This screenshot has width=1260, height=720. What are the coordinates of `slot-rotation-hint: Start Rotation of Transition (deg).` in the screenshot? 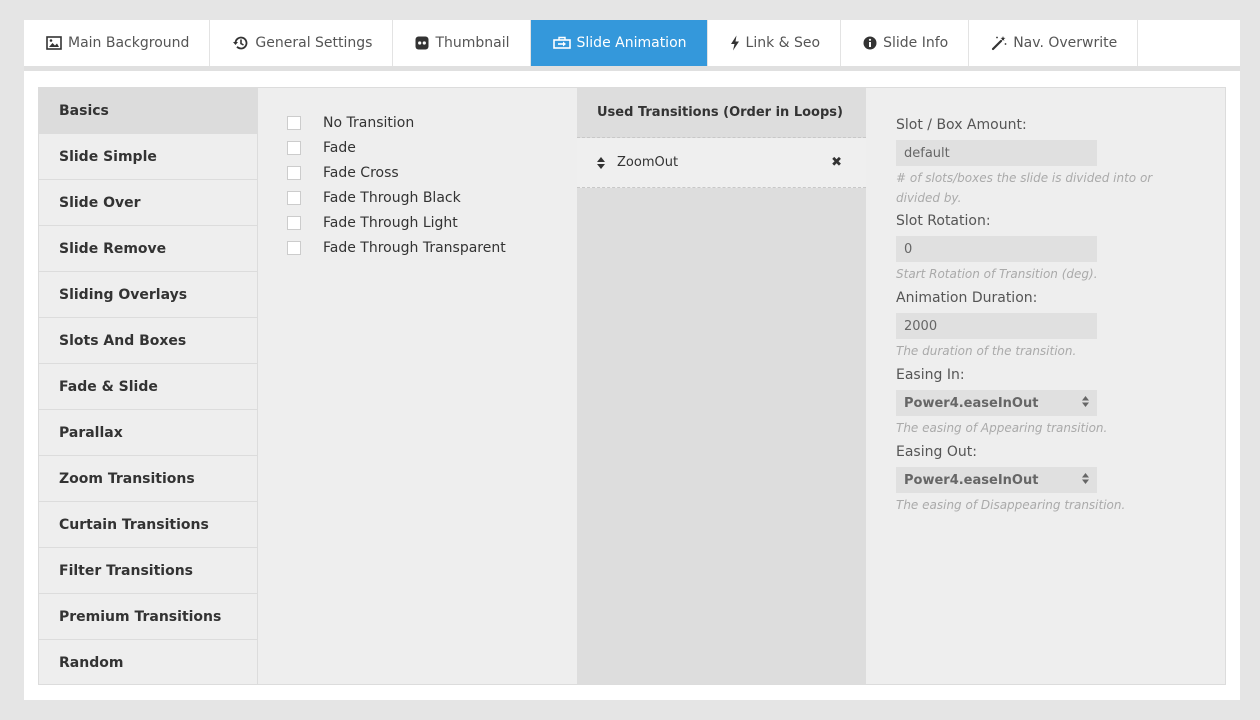 It's located at (997, 274).